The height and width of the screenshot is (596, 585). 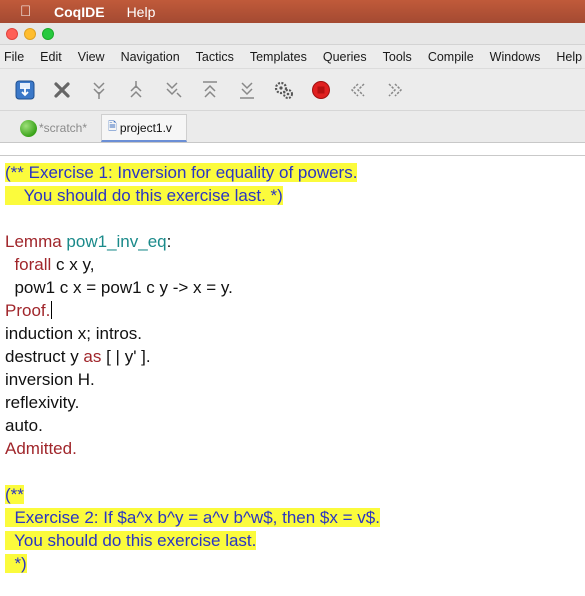 I want to click on code-line: inversion H., so click(x=295, y=379).